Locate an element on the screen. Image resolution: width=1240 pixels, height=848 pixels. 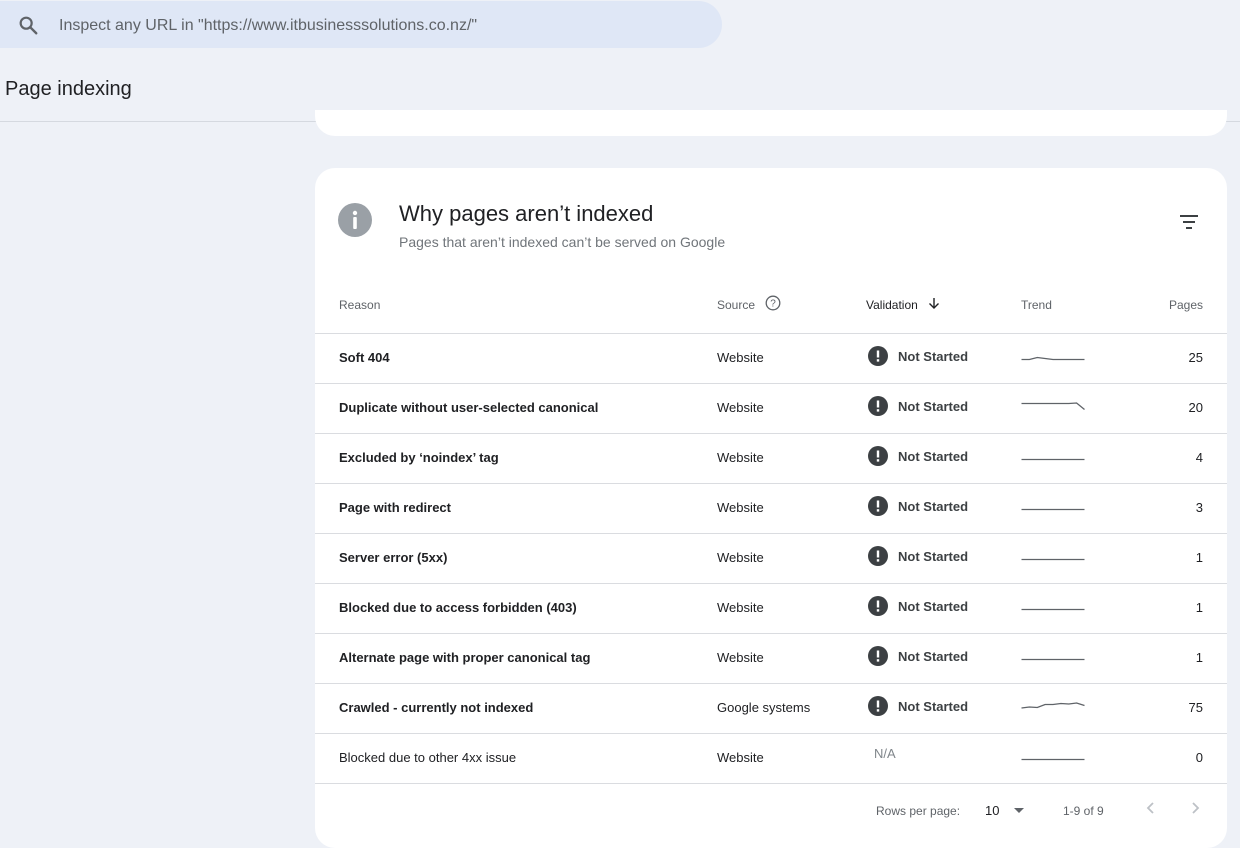
row-reason: Crawled - currently not indexed is located at coordinates (436, 707).